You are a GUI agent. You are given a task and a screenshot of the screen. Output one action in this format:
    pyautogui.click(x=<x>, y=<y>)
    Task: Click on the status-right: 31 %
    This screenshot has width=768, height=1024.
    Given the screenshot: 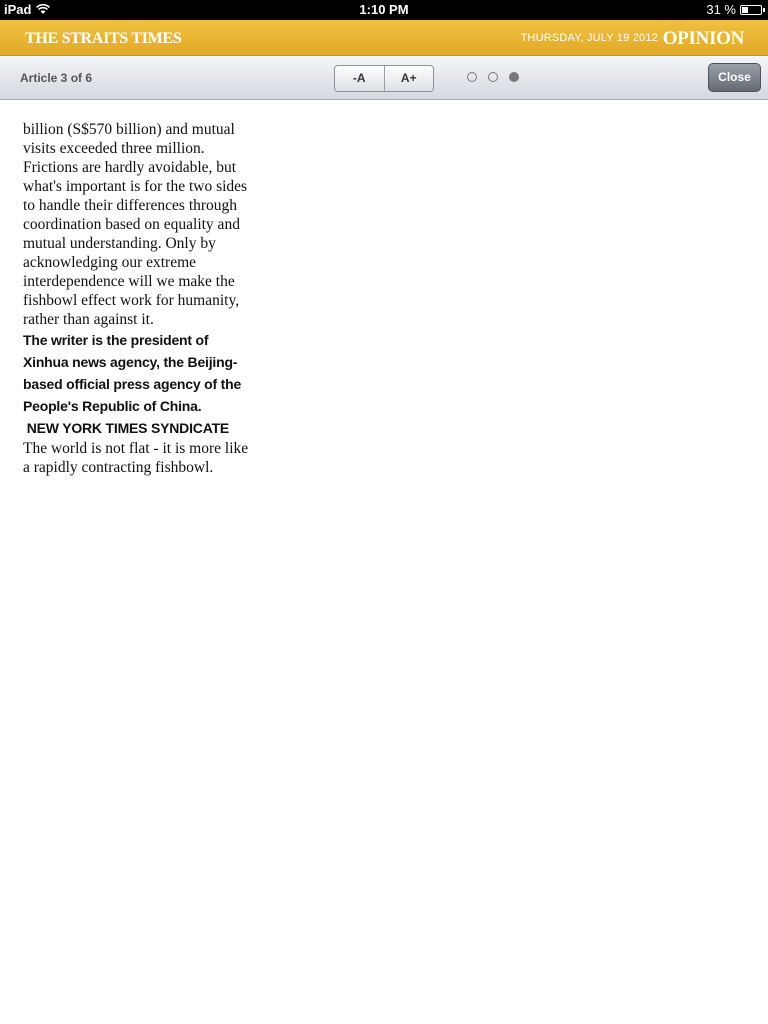 What is the action you would take?
    pyautogui.click(x=735, y=9)
    